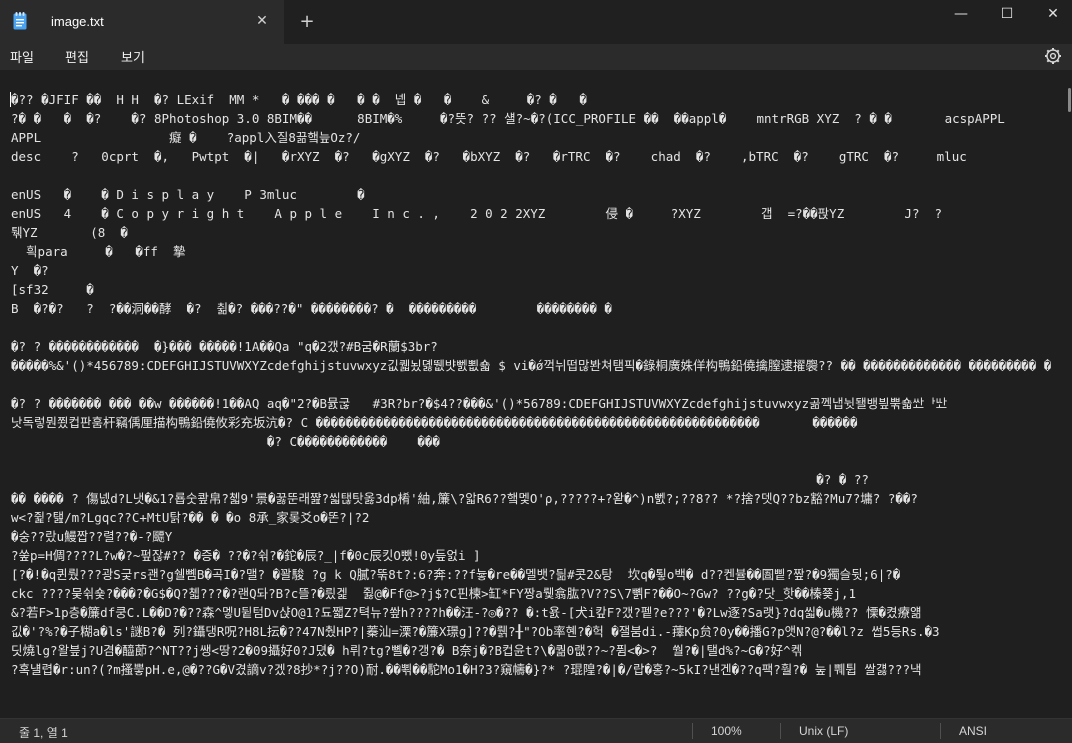  I want to click on new-tab-button: +, so click(307, 22).